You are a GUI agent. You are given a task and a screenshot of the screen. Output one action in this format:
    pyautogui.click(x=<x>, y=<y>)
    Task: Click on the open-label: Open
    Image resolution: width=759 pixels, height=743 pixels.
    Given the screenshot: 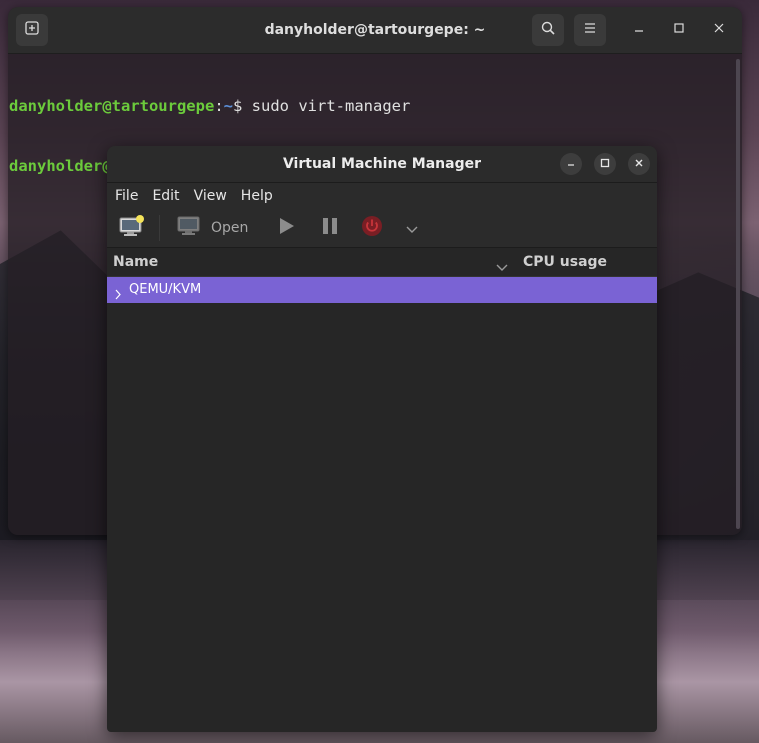 What is the action you would take?
    pyautogui.click(x=230, y=228)
    